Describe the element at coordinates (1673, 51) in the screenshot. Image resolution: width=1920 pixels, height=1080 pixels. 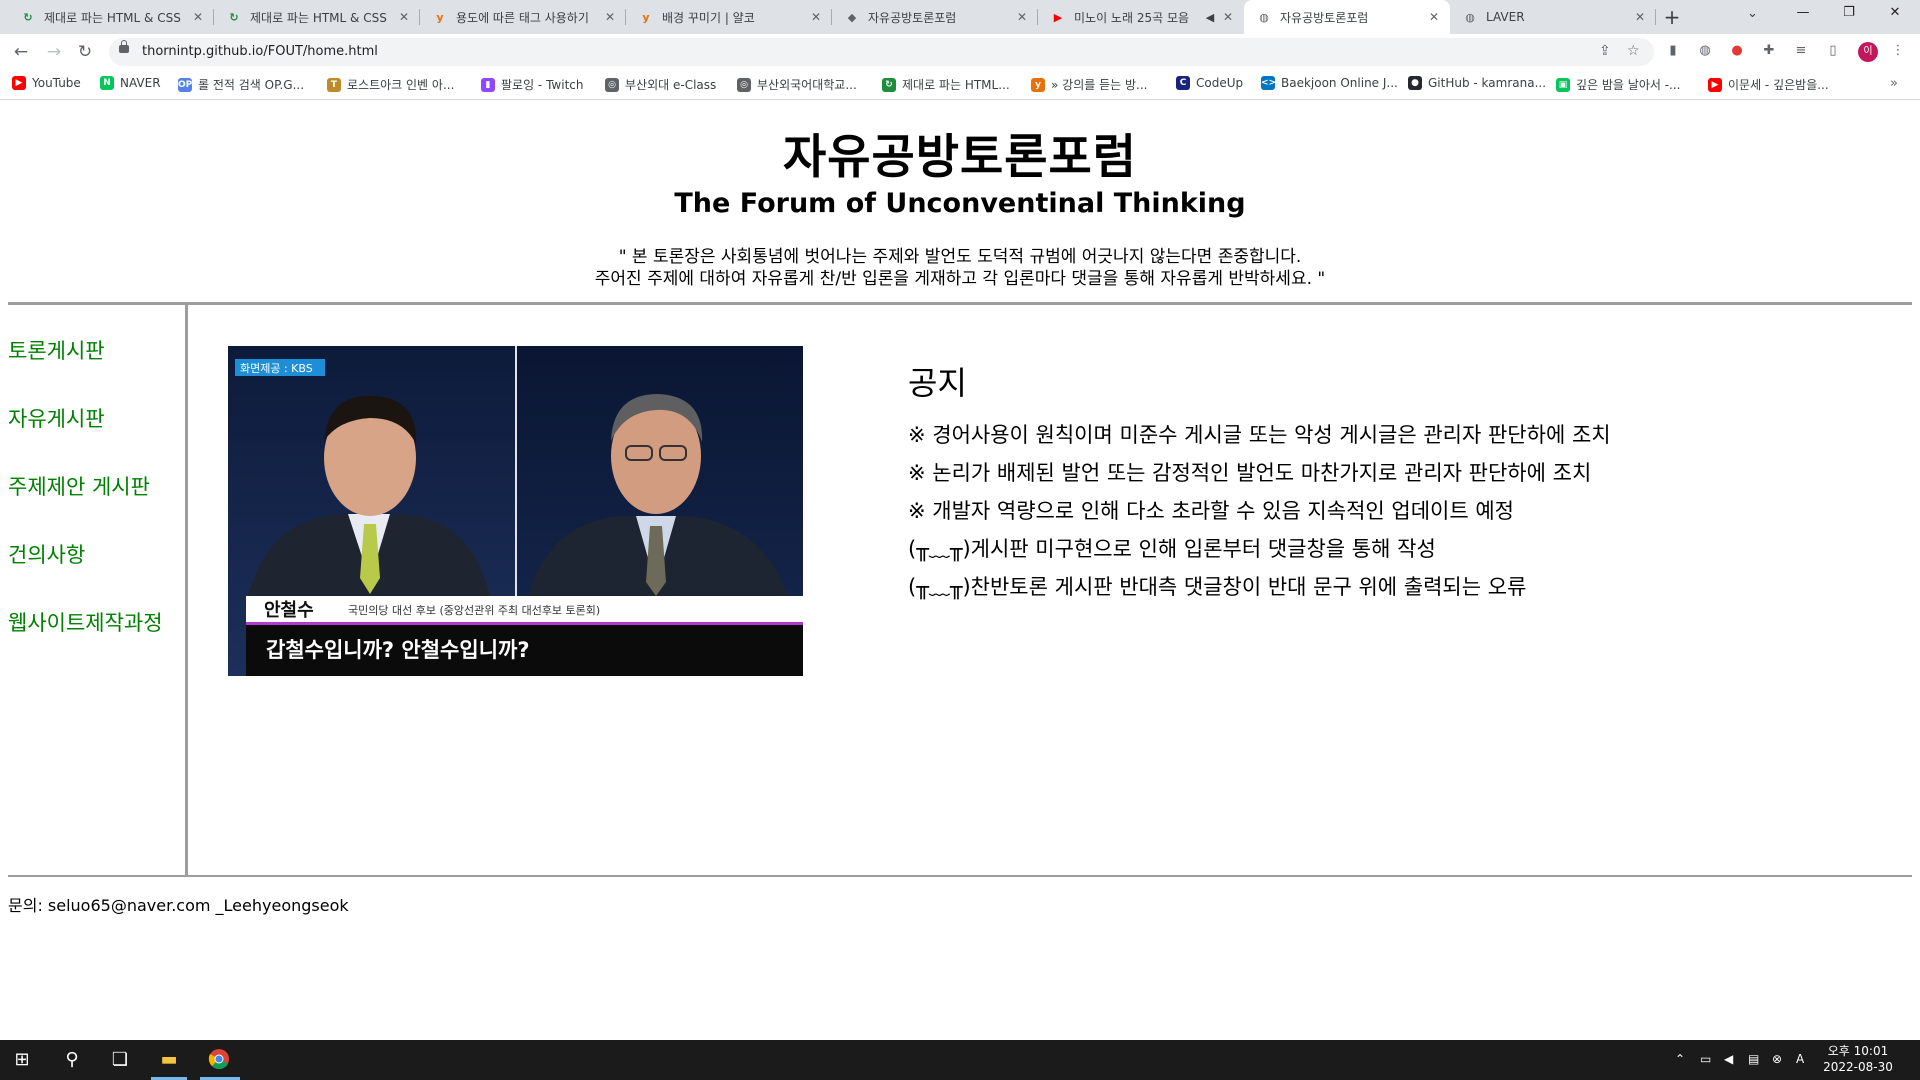
I see `extension-icon: ▮` at that location.